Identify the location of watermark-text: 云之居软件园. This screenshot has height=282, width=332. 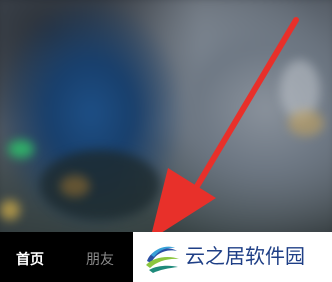
(245, 256).